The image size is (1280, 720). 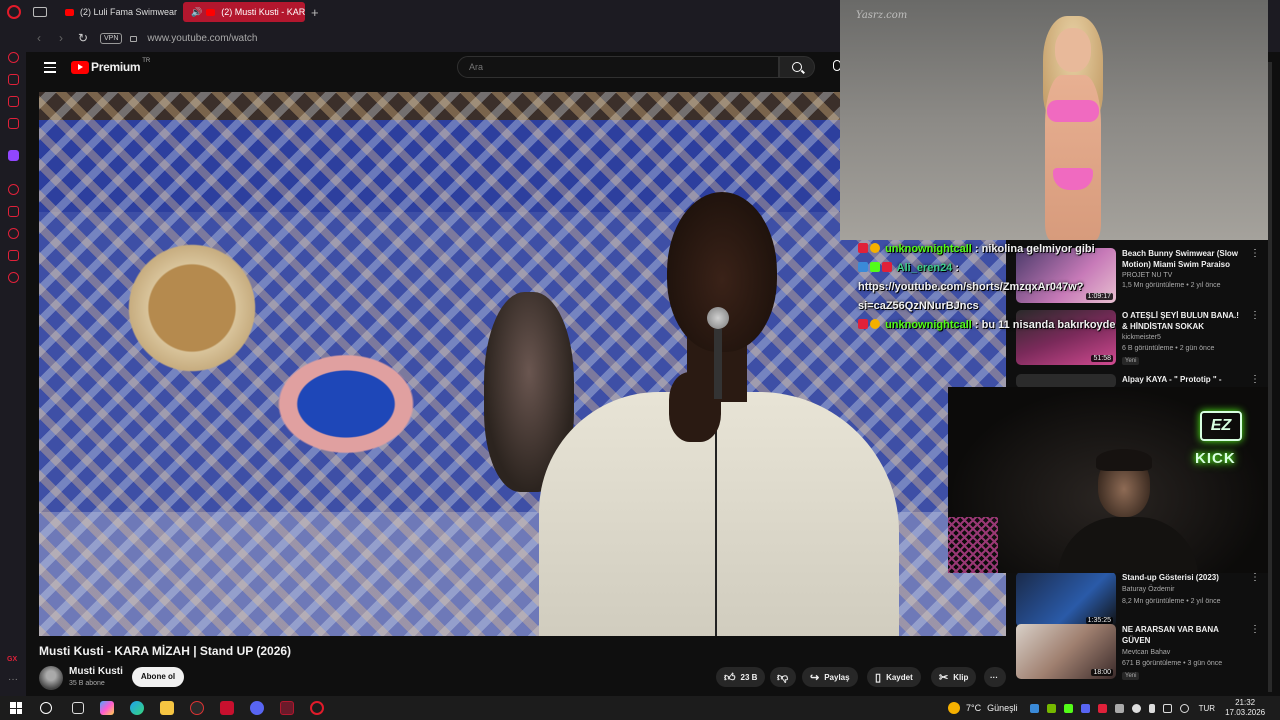 What do you see at coordinates (1146, 652) in the screenshot?
I see `recommendation-channel: Mevtcan Bahav` at bounding box center [1146, 652].